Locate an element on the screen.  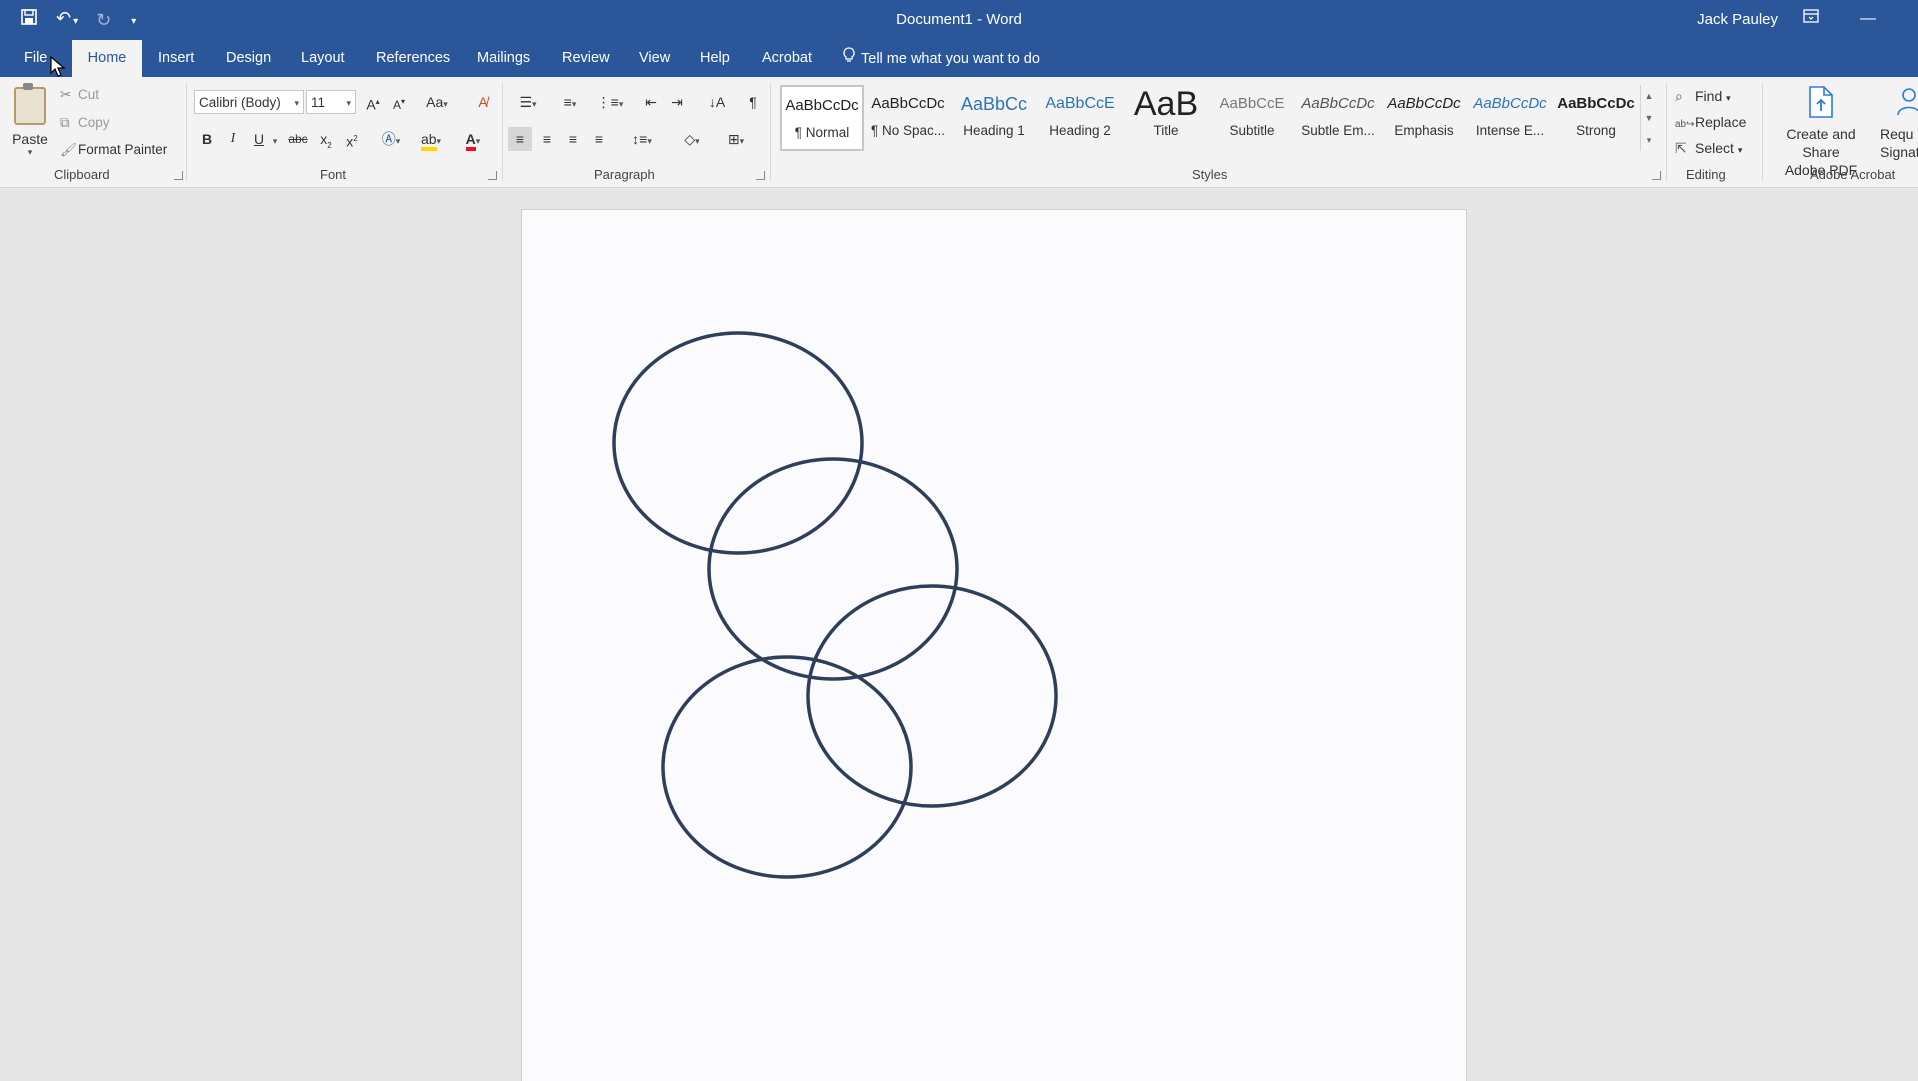
request-signatures-button: Requ Signat is located at coordinates (1899, 123).